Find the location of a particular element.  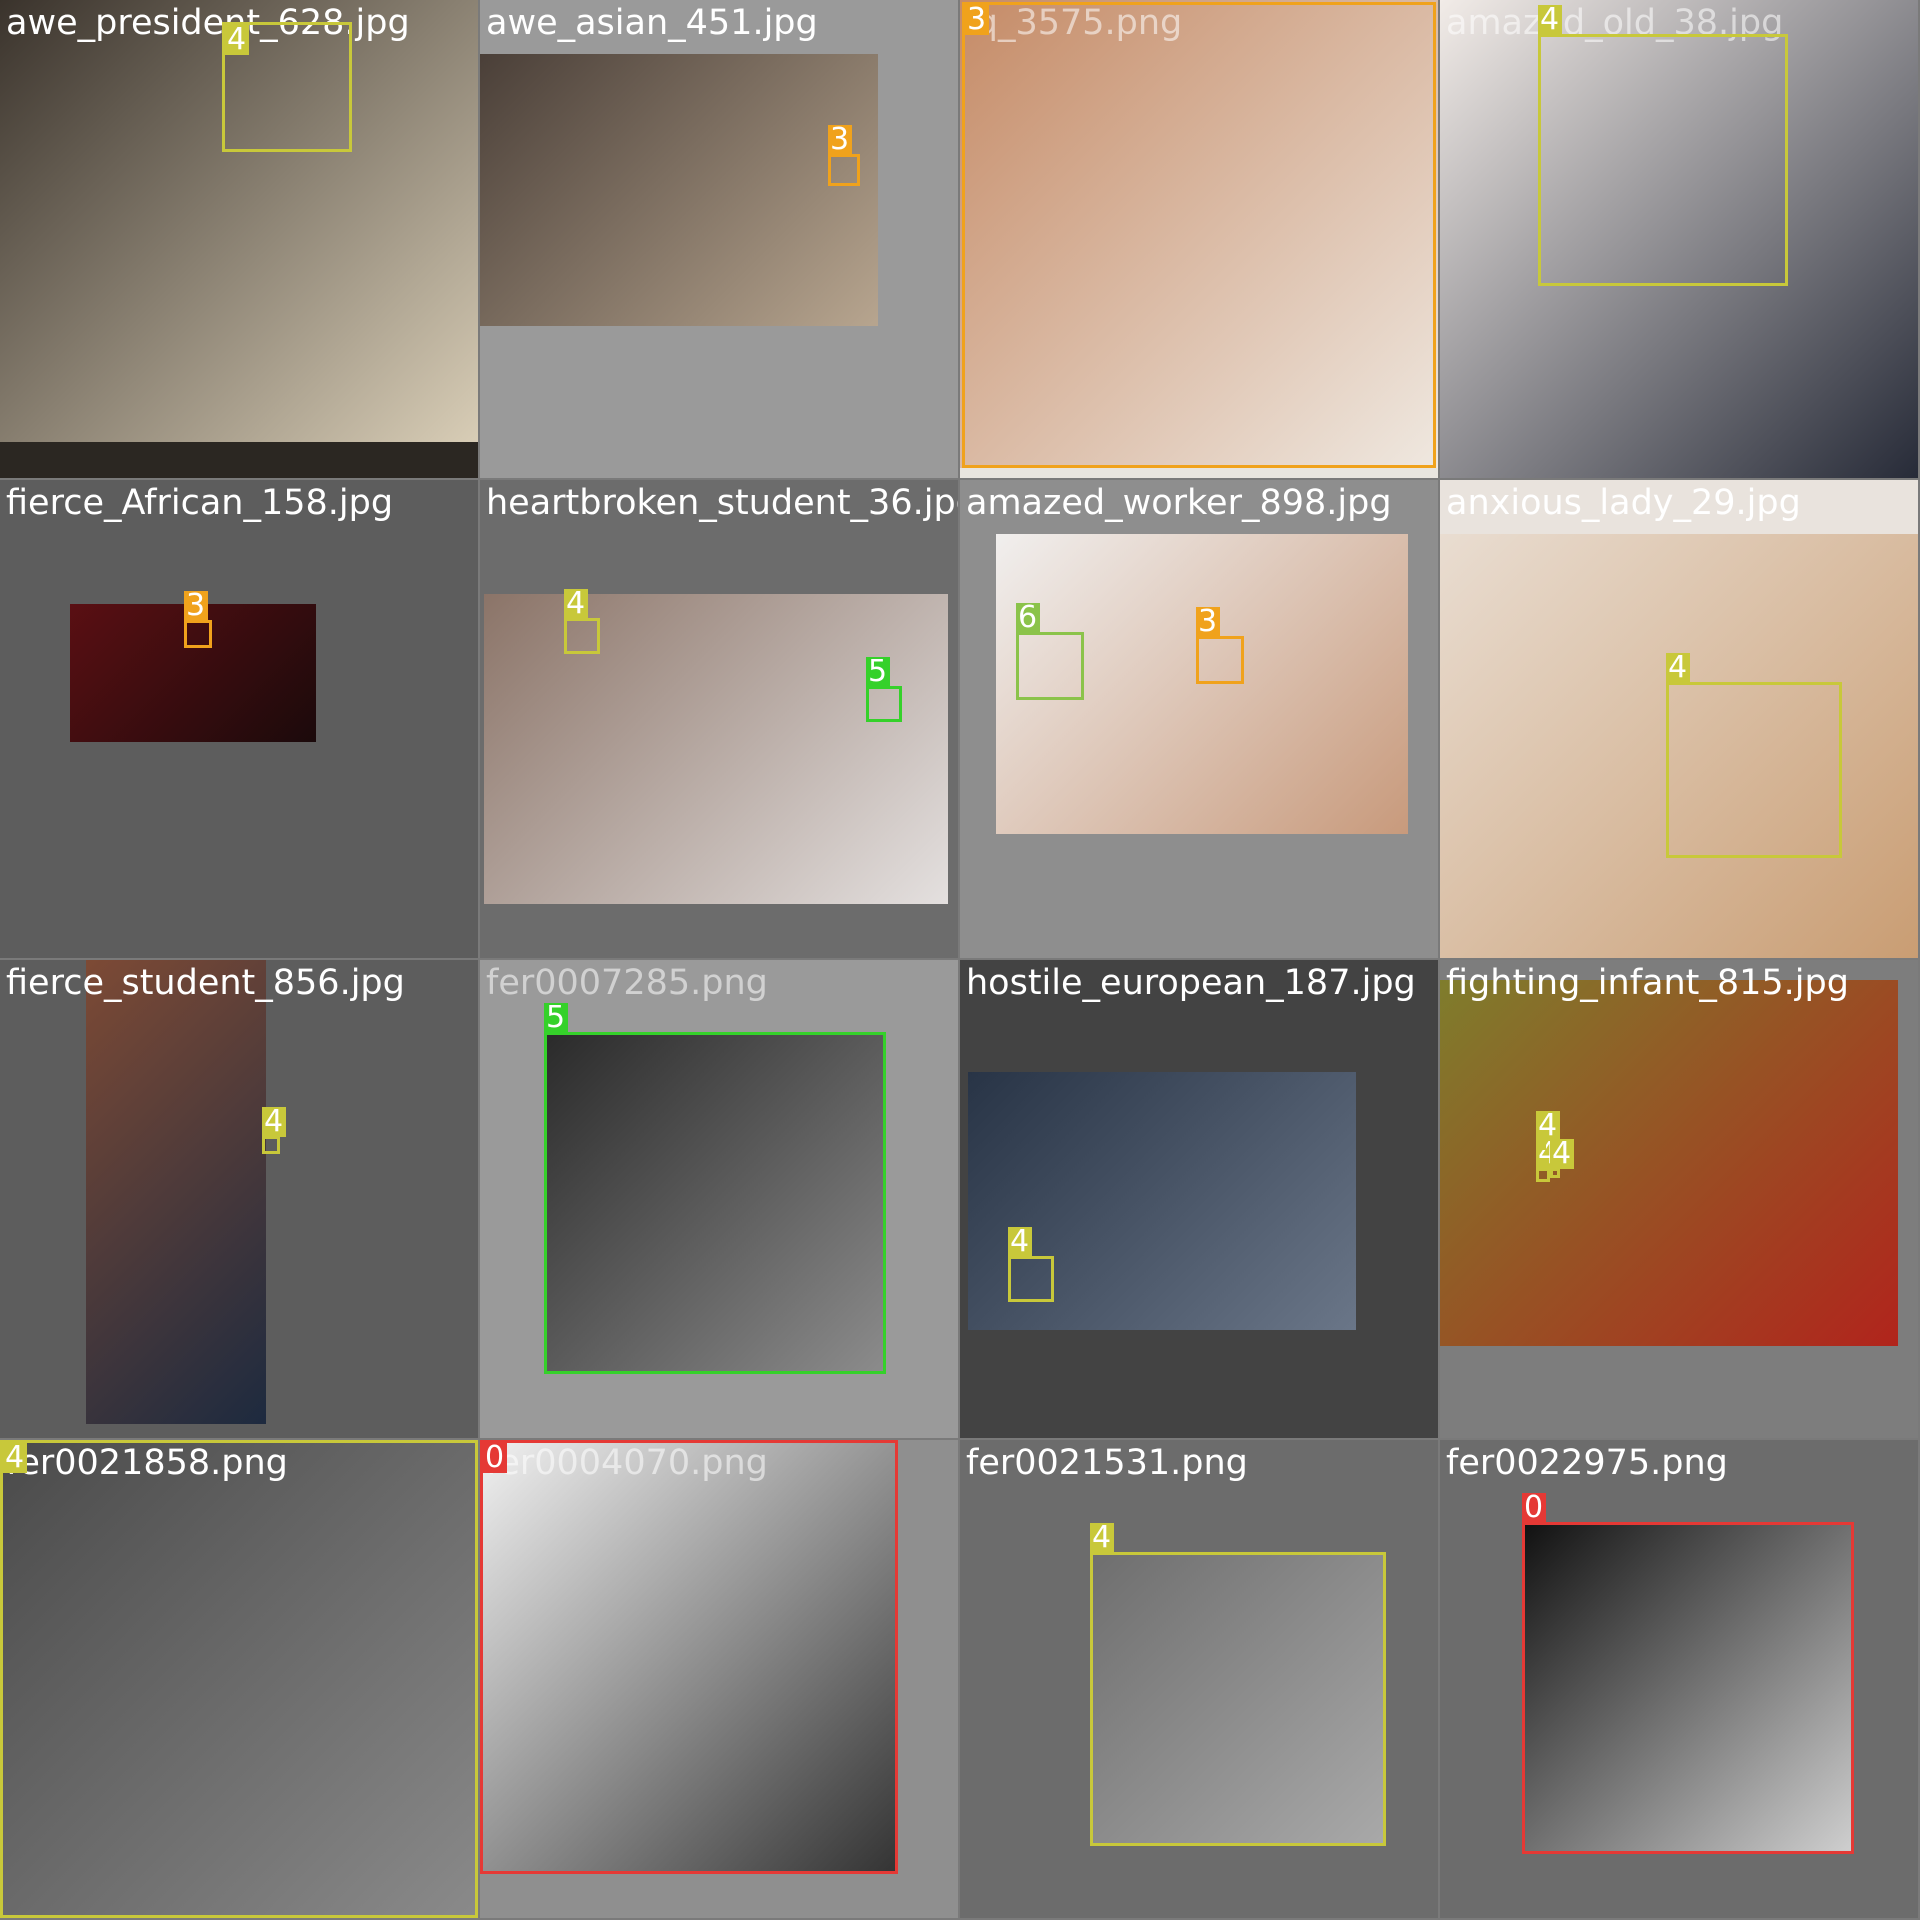

mosaic-tile: fighting_infant_815.jpg 4 4 4 is located at coordinates (1679, 1199).